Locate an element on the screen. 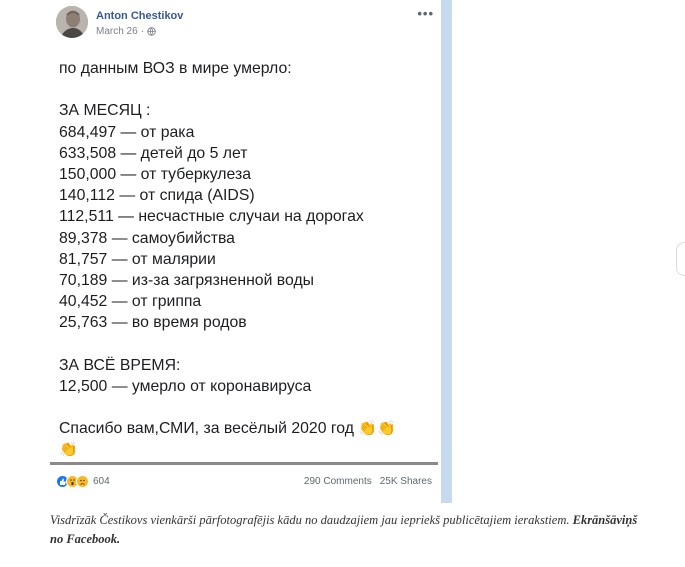  globe-icon is located at coordinates (151, 31).